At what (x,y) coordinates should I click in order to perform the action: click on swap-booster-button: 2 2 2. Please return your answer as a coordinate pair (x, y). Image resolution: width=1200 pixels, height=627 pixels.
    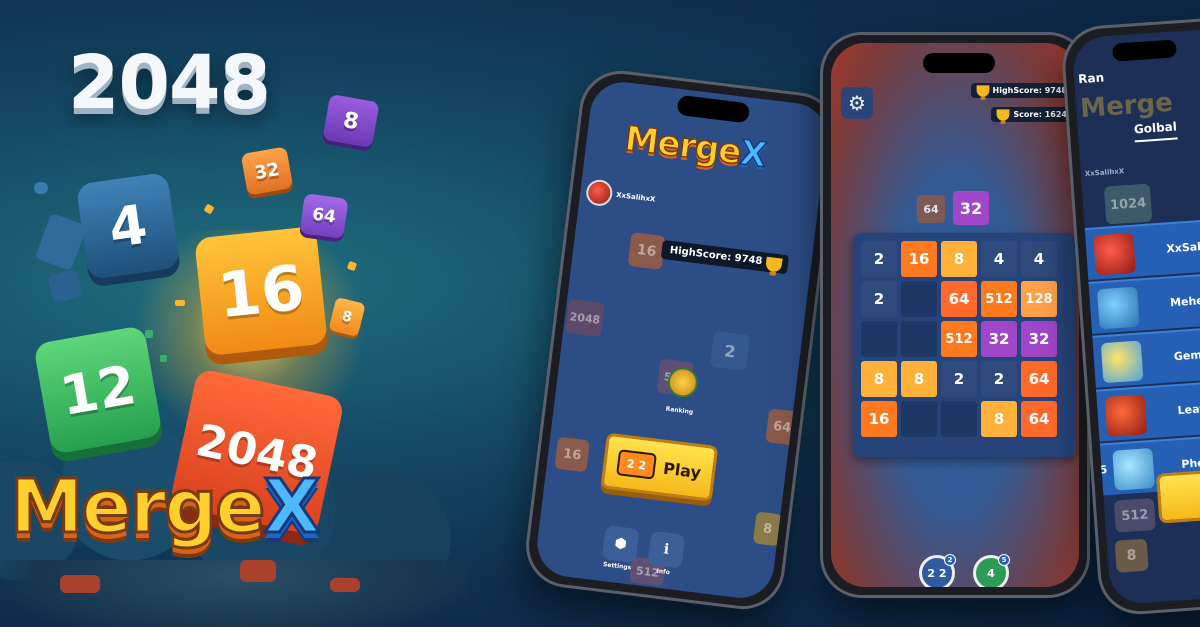
    Looking at the image, I should click on (937, 570).